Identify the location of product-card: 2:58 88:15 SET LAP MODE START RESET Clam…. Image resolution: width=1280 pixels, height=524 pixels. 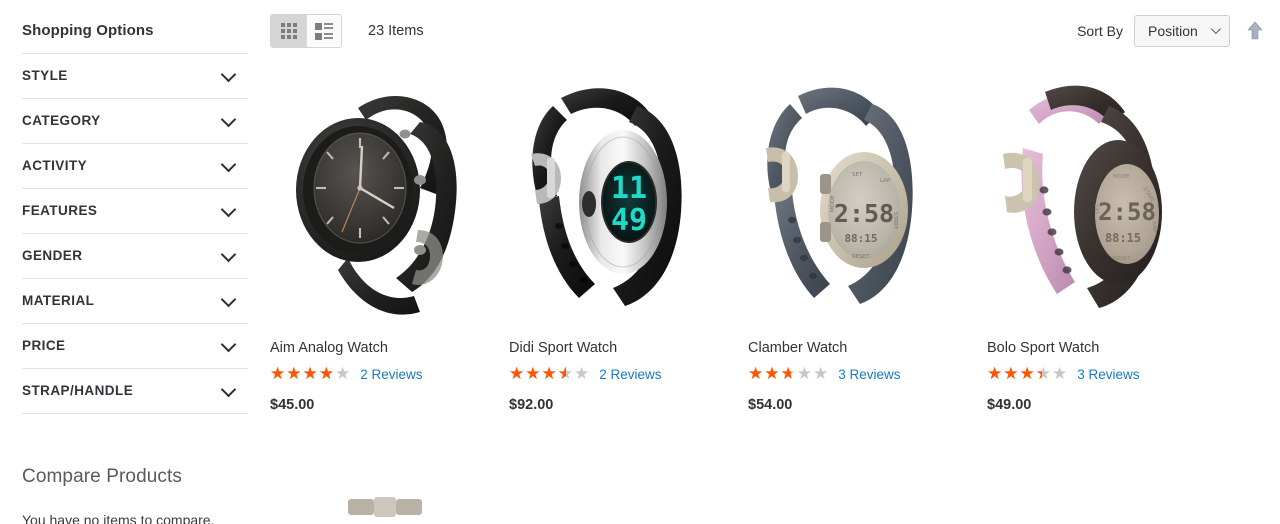
(867, 237).